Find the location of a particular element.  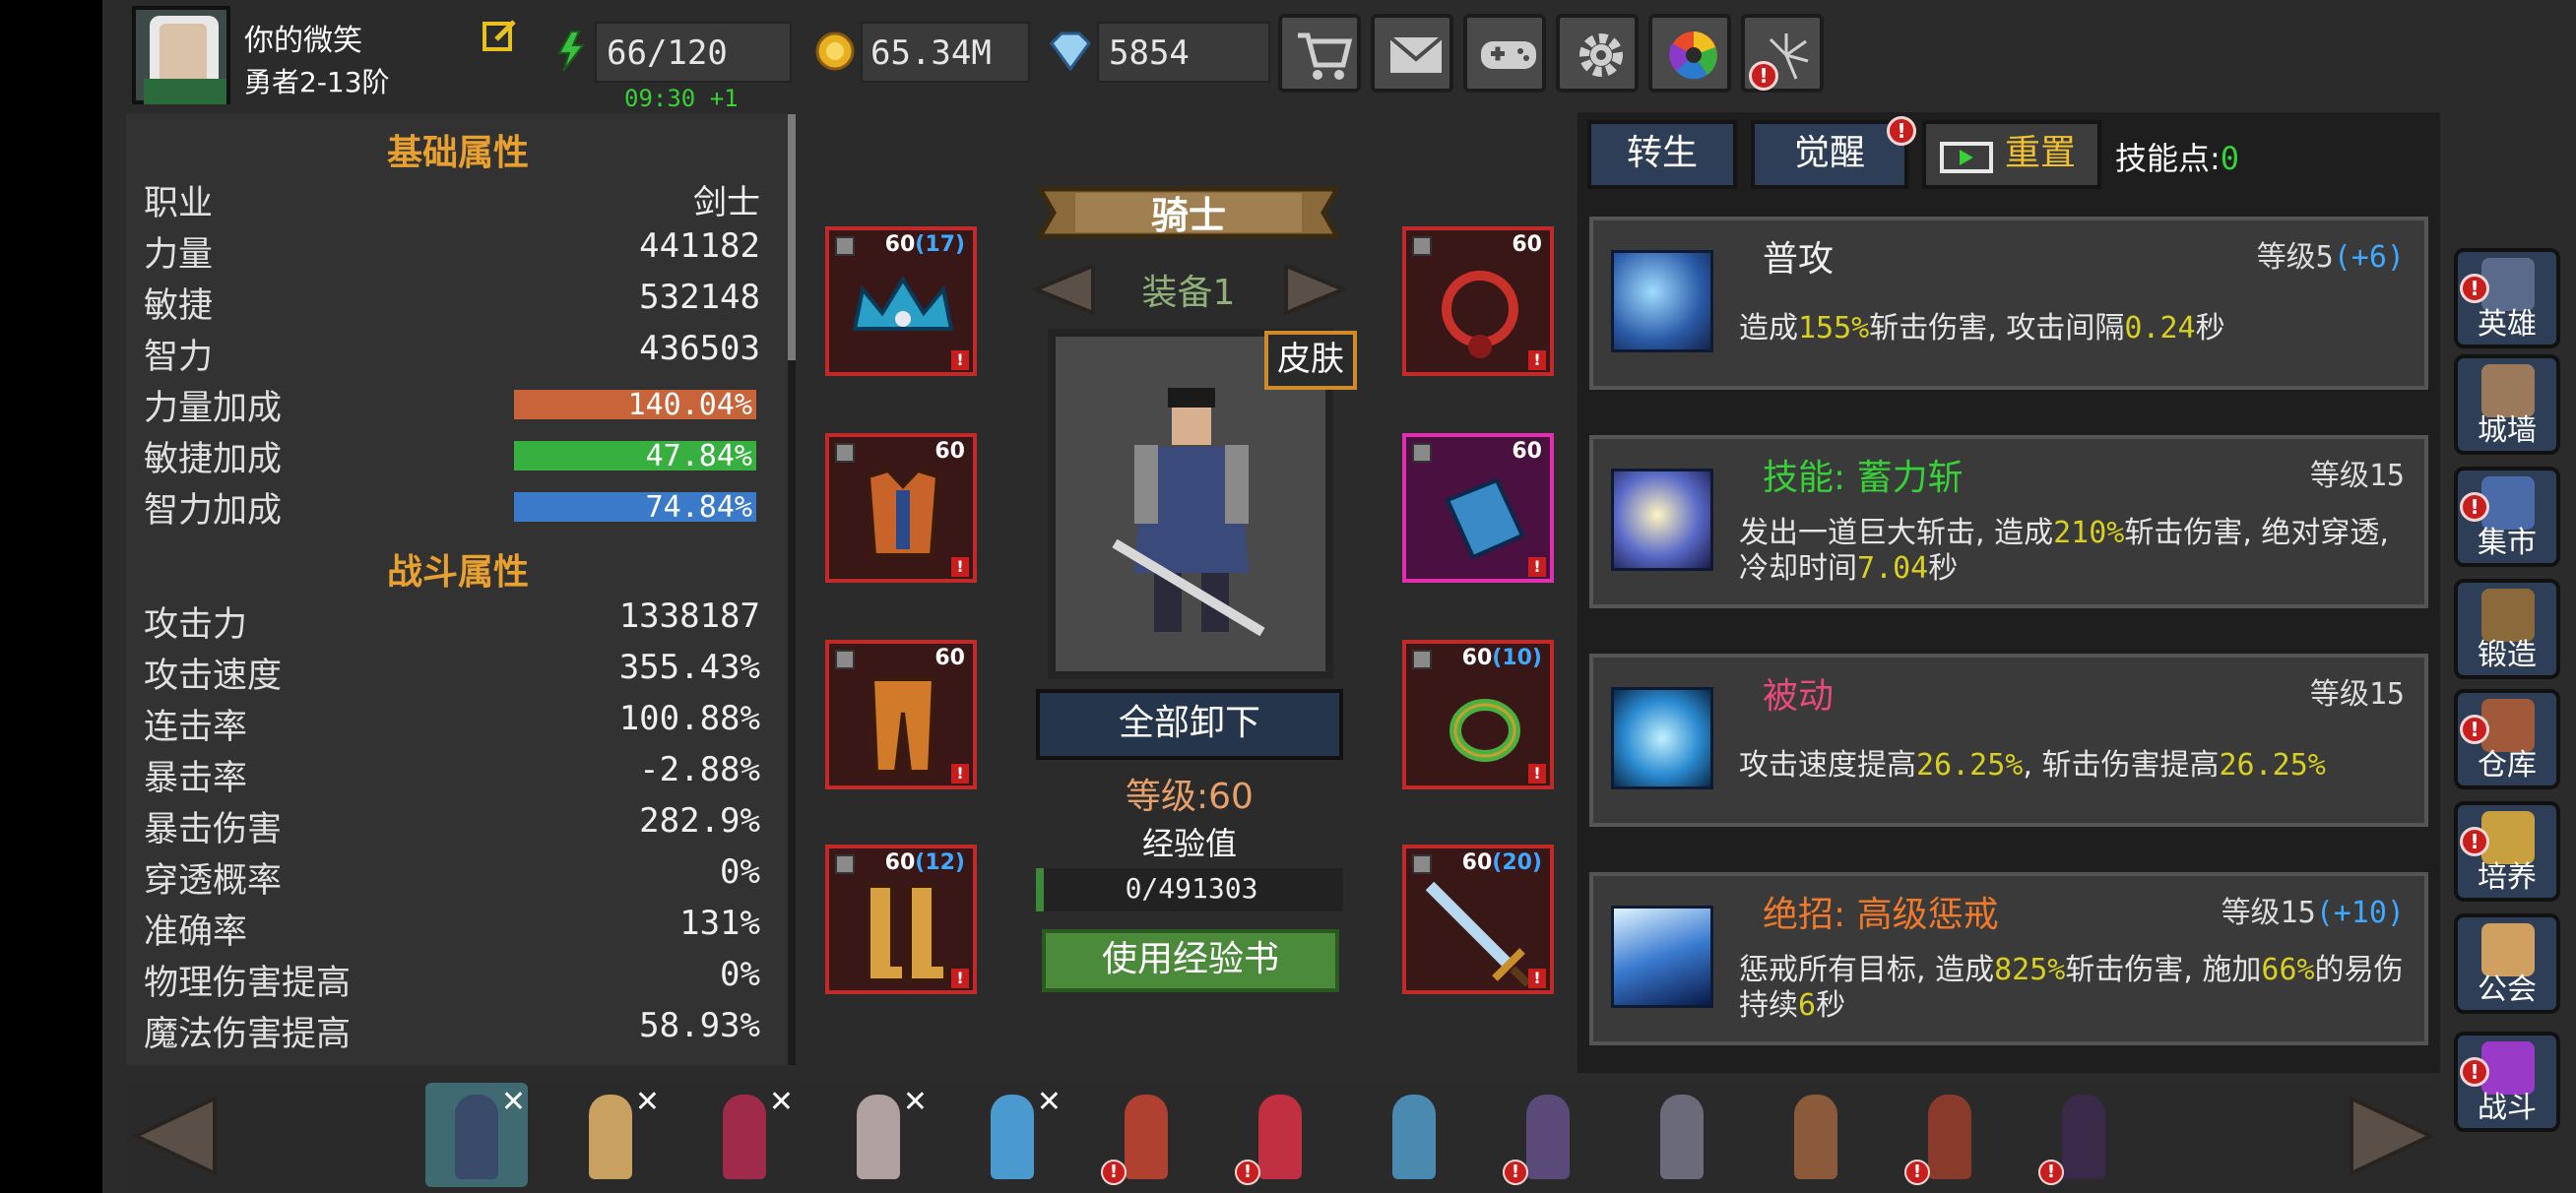

nav-guild-button: 公会 is located at coordinates (2507, 963).